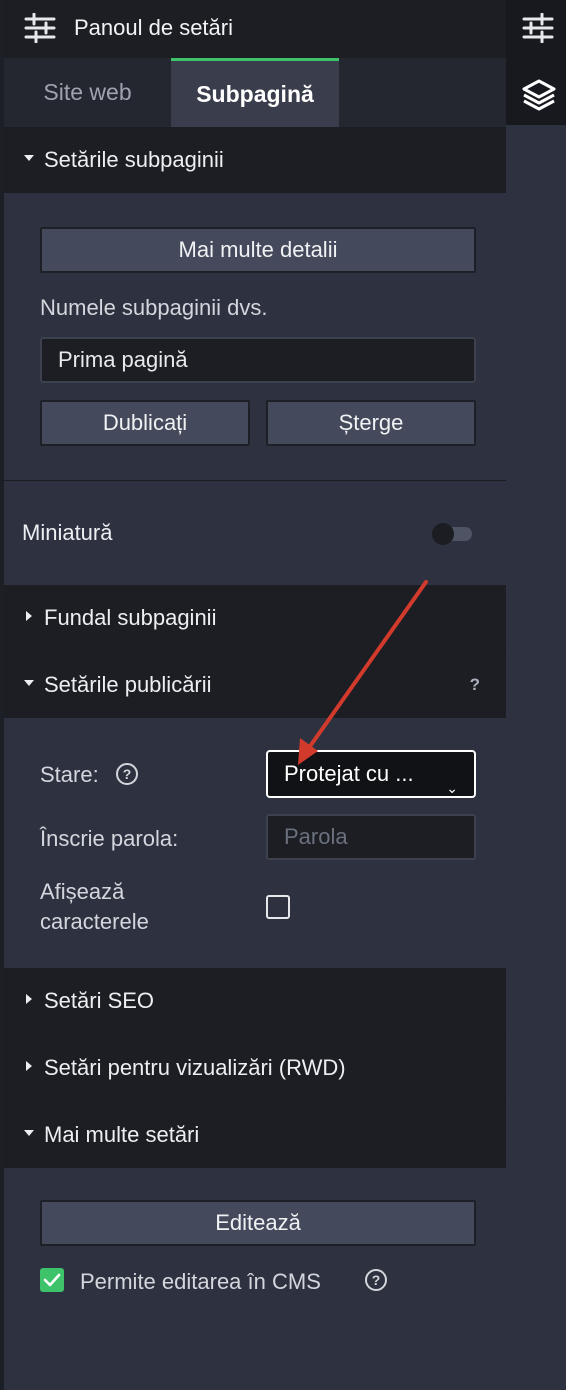 The image size is (566, 1390). What do you see at coordinates (363, 672) in the screenshot?
I see `annotation-arrow` at bounding box center [363, 672].